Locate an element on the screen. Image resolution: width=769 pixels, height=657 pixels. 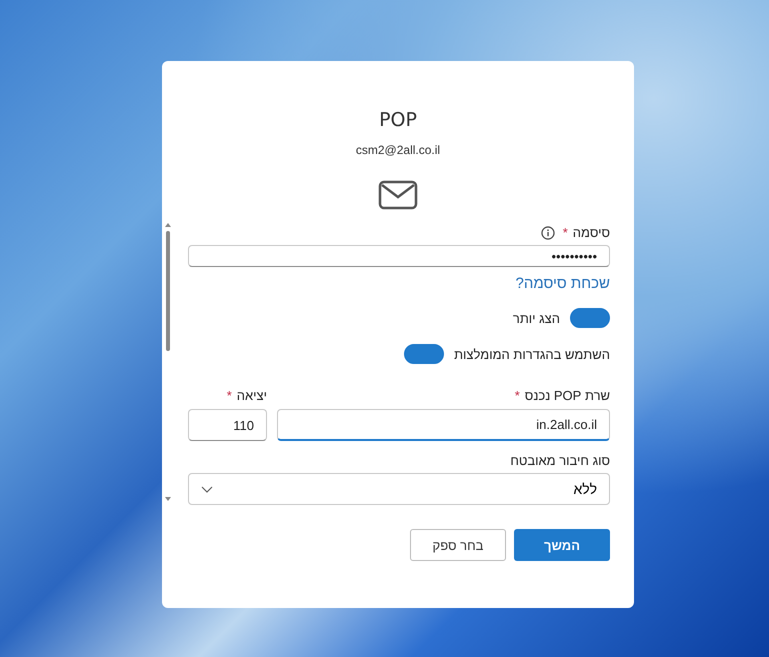
toggle-label: הצג יותר is located at coordinates (536, 318).